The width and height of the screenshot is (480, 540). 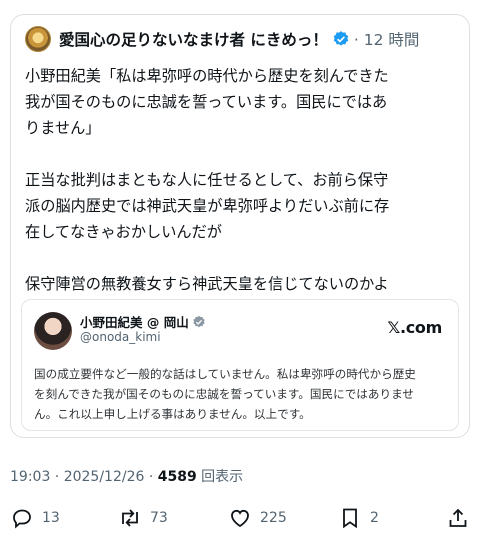 I want to click on post-line: 小野田紀美「私は卑弥呼の時代から歴史を刻んできた, so click(x=207, y=76).